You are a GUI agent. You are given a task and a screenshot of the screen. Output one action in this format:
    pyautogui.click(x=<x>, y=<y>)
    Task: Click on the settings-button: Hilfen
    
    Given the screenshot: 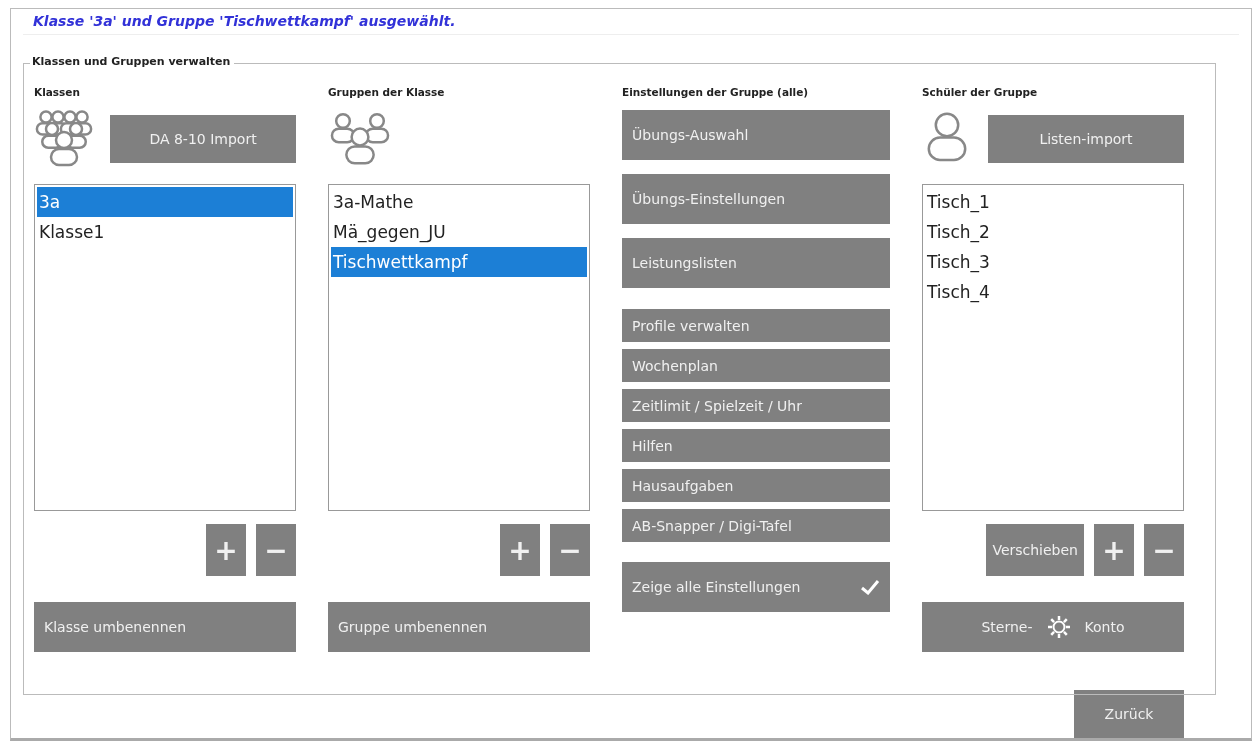 What is the action you would take?
    pyautogui.click(x=756, y=446)
    